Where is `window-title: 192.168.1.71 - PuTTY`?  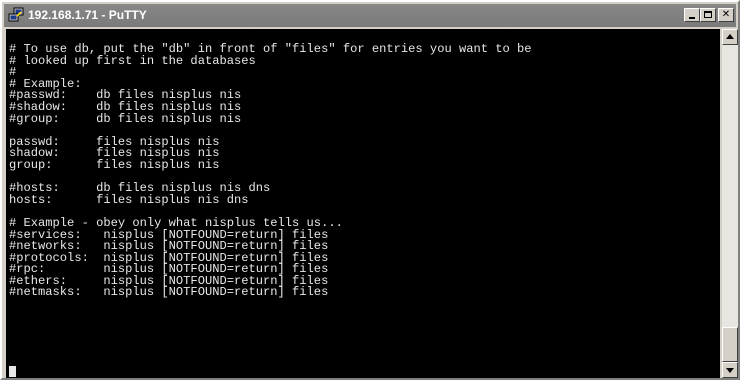 window-title: 192.168.1.71 - PuTTY is located at coordinates (87, 15).